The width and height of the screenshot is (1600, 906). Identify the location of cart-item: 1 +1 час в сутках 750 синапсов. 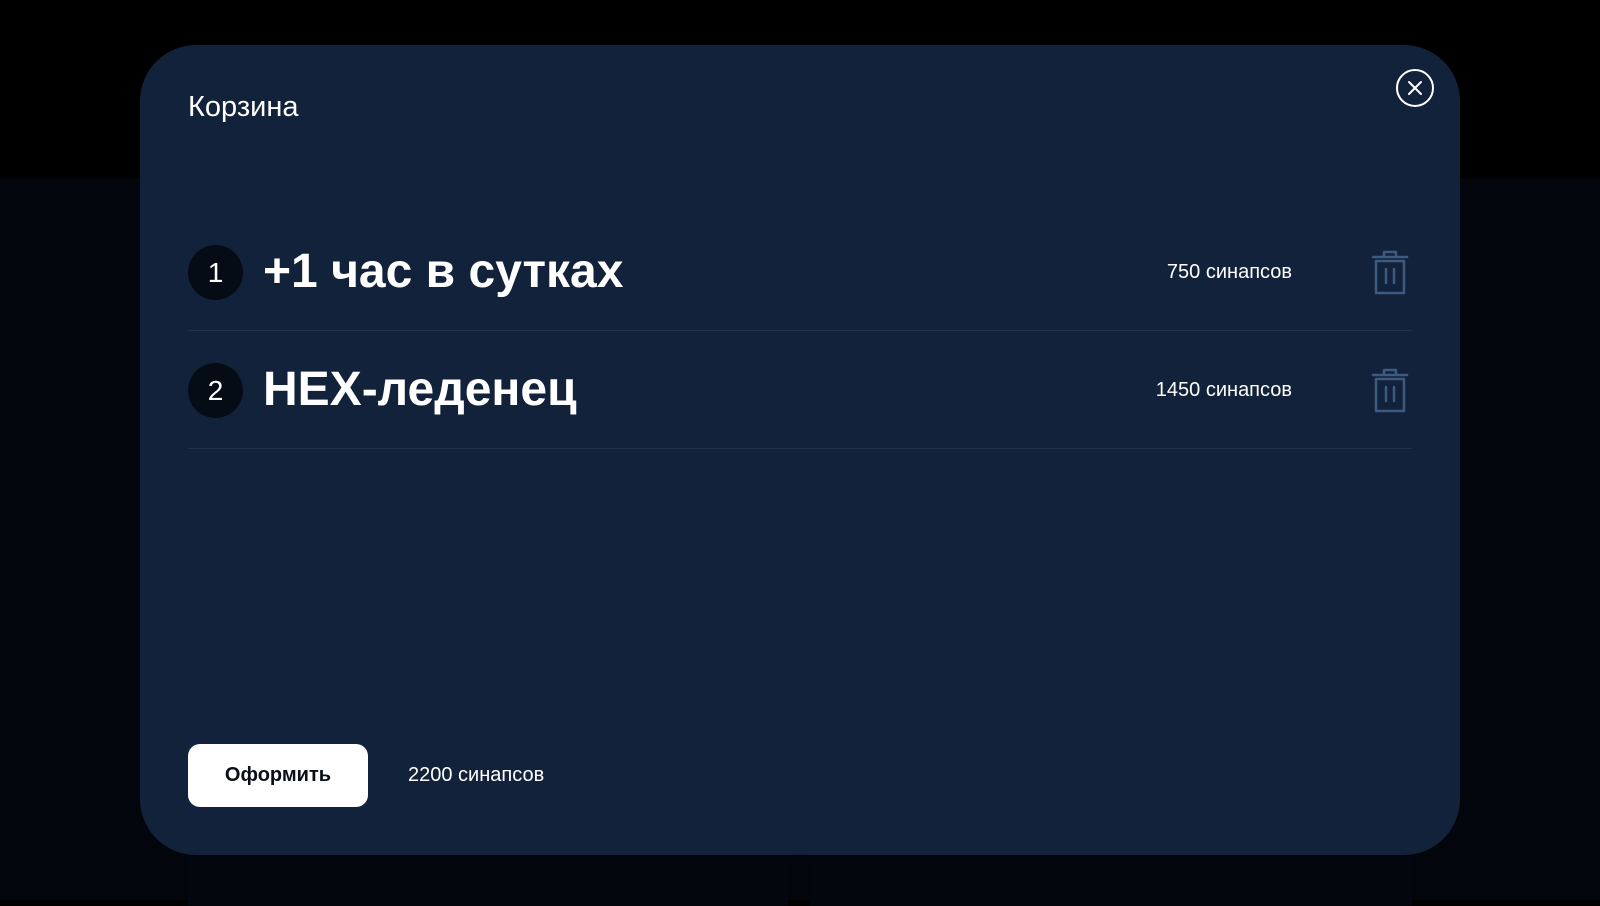
(800, 272).